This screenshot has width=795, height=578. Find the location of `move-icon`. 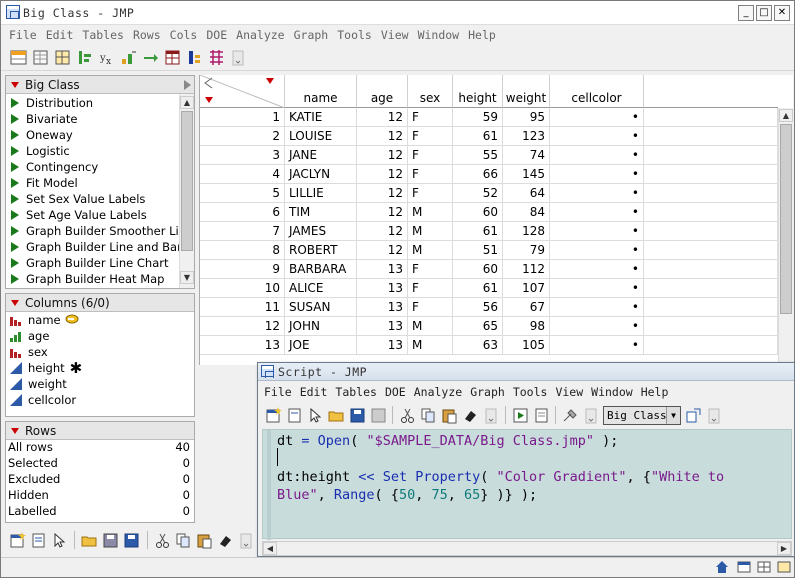

move-icon is located at coordinates (150, 58).